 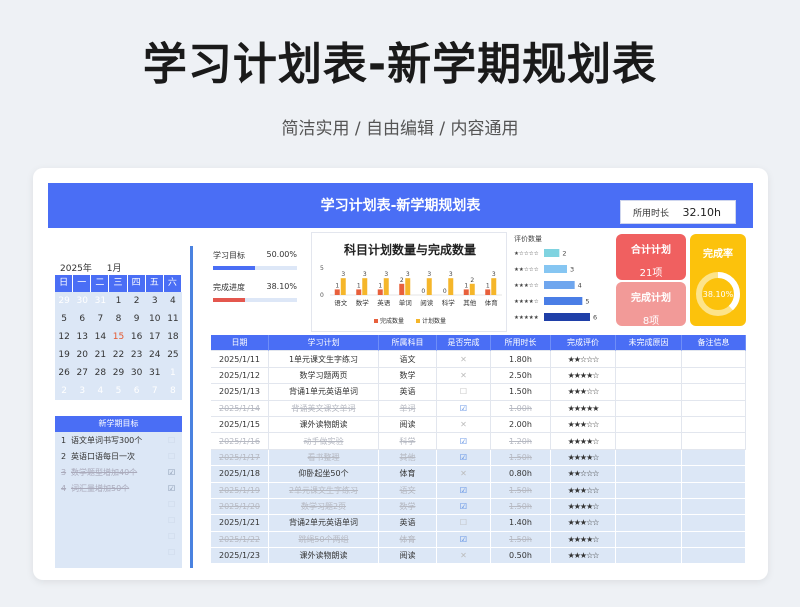 I want to click on table-row: 2025/1/11 1单元课文生字练习 语文 ✕ 1.80h ★★☆☆☆, so click(x=478, y=359).